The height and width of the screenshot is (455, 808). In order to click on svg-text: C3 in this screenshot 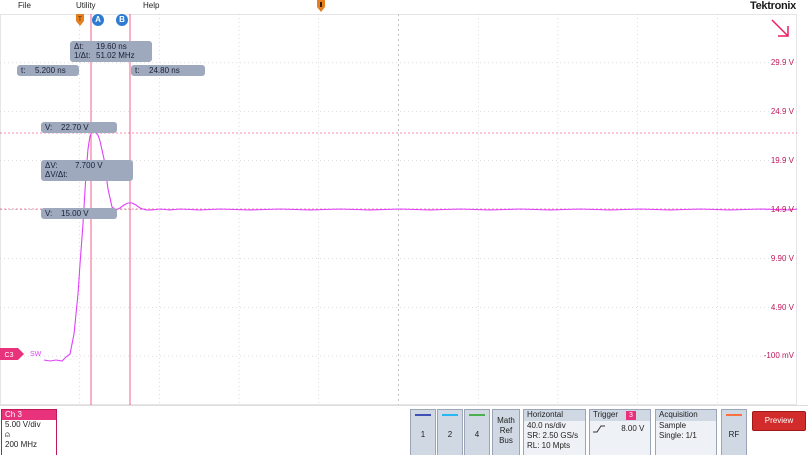, I will do `click(9, 355)`.